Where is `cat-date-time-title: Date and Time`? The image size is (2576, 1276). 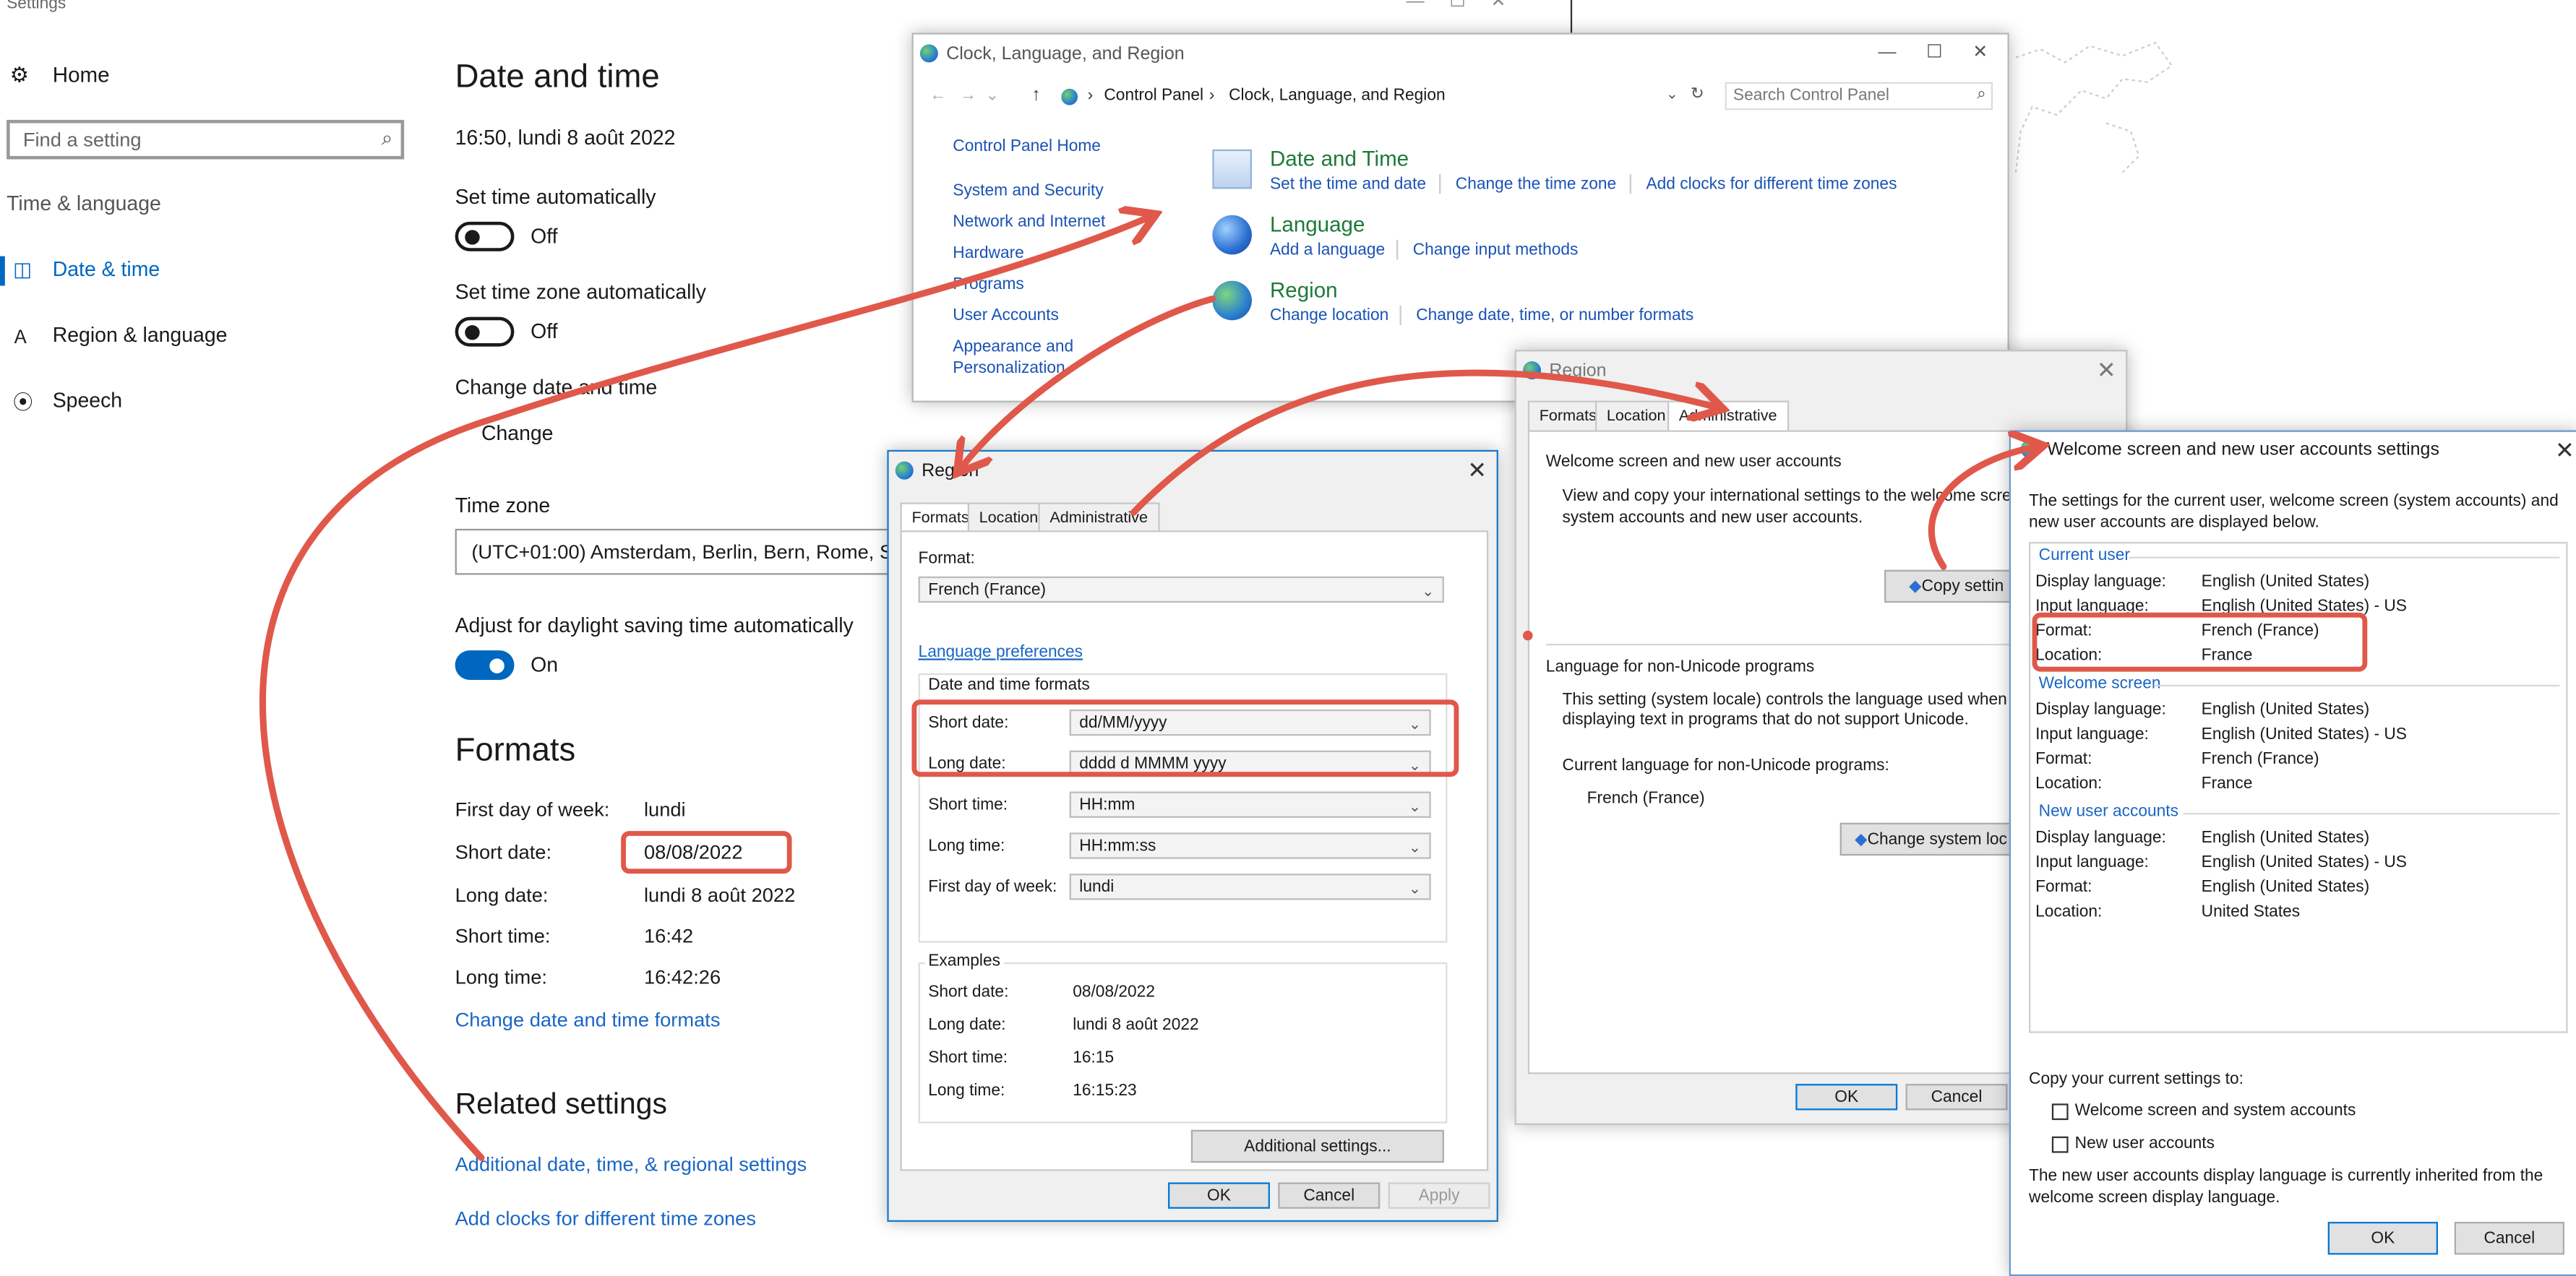
cat-date-time-title: Date and Time is located at coordinates (1340, 158).